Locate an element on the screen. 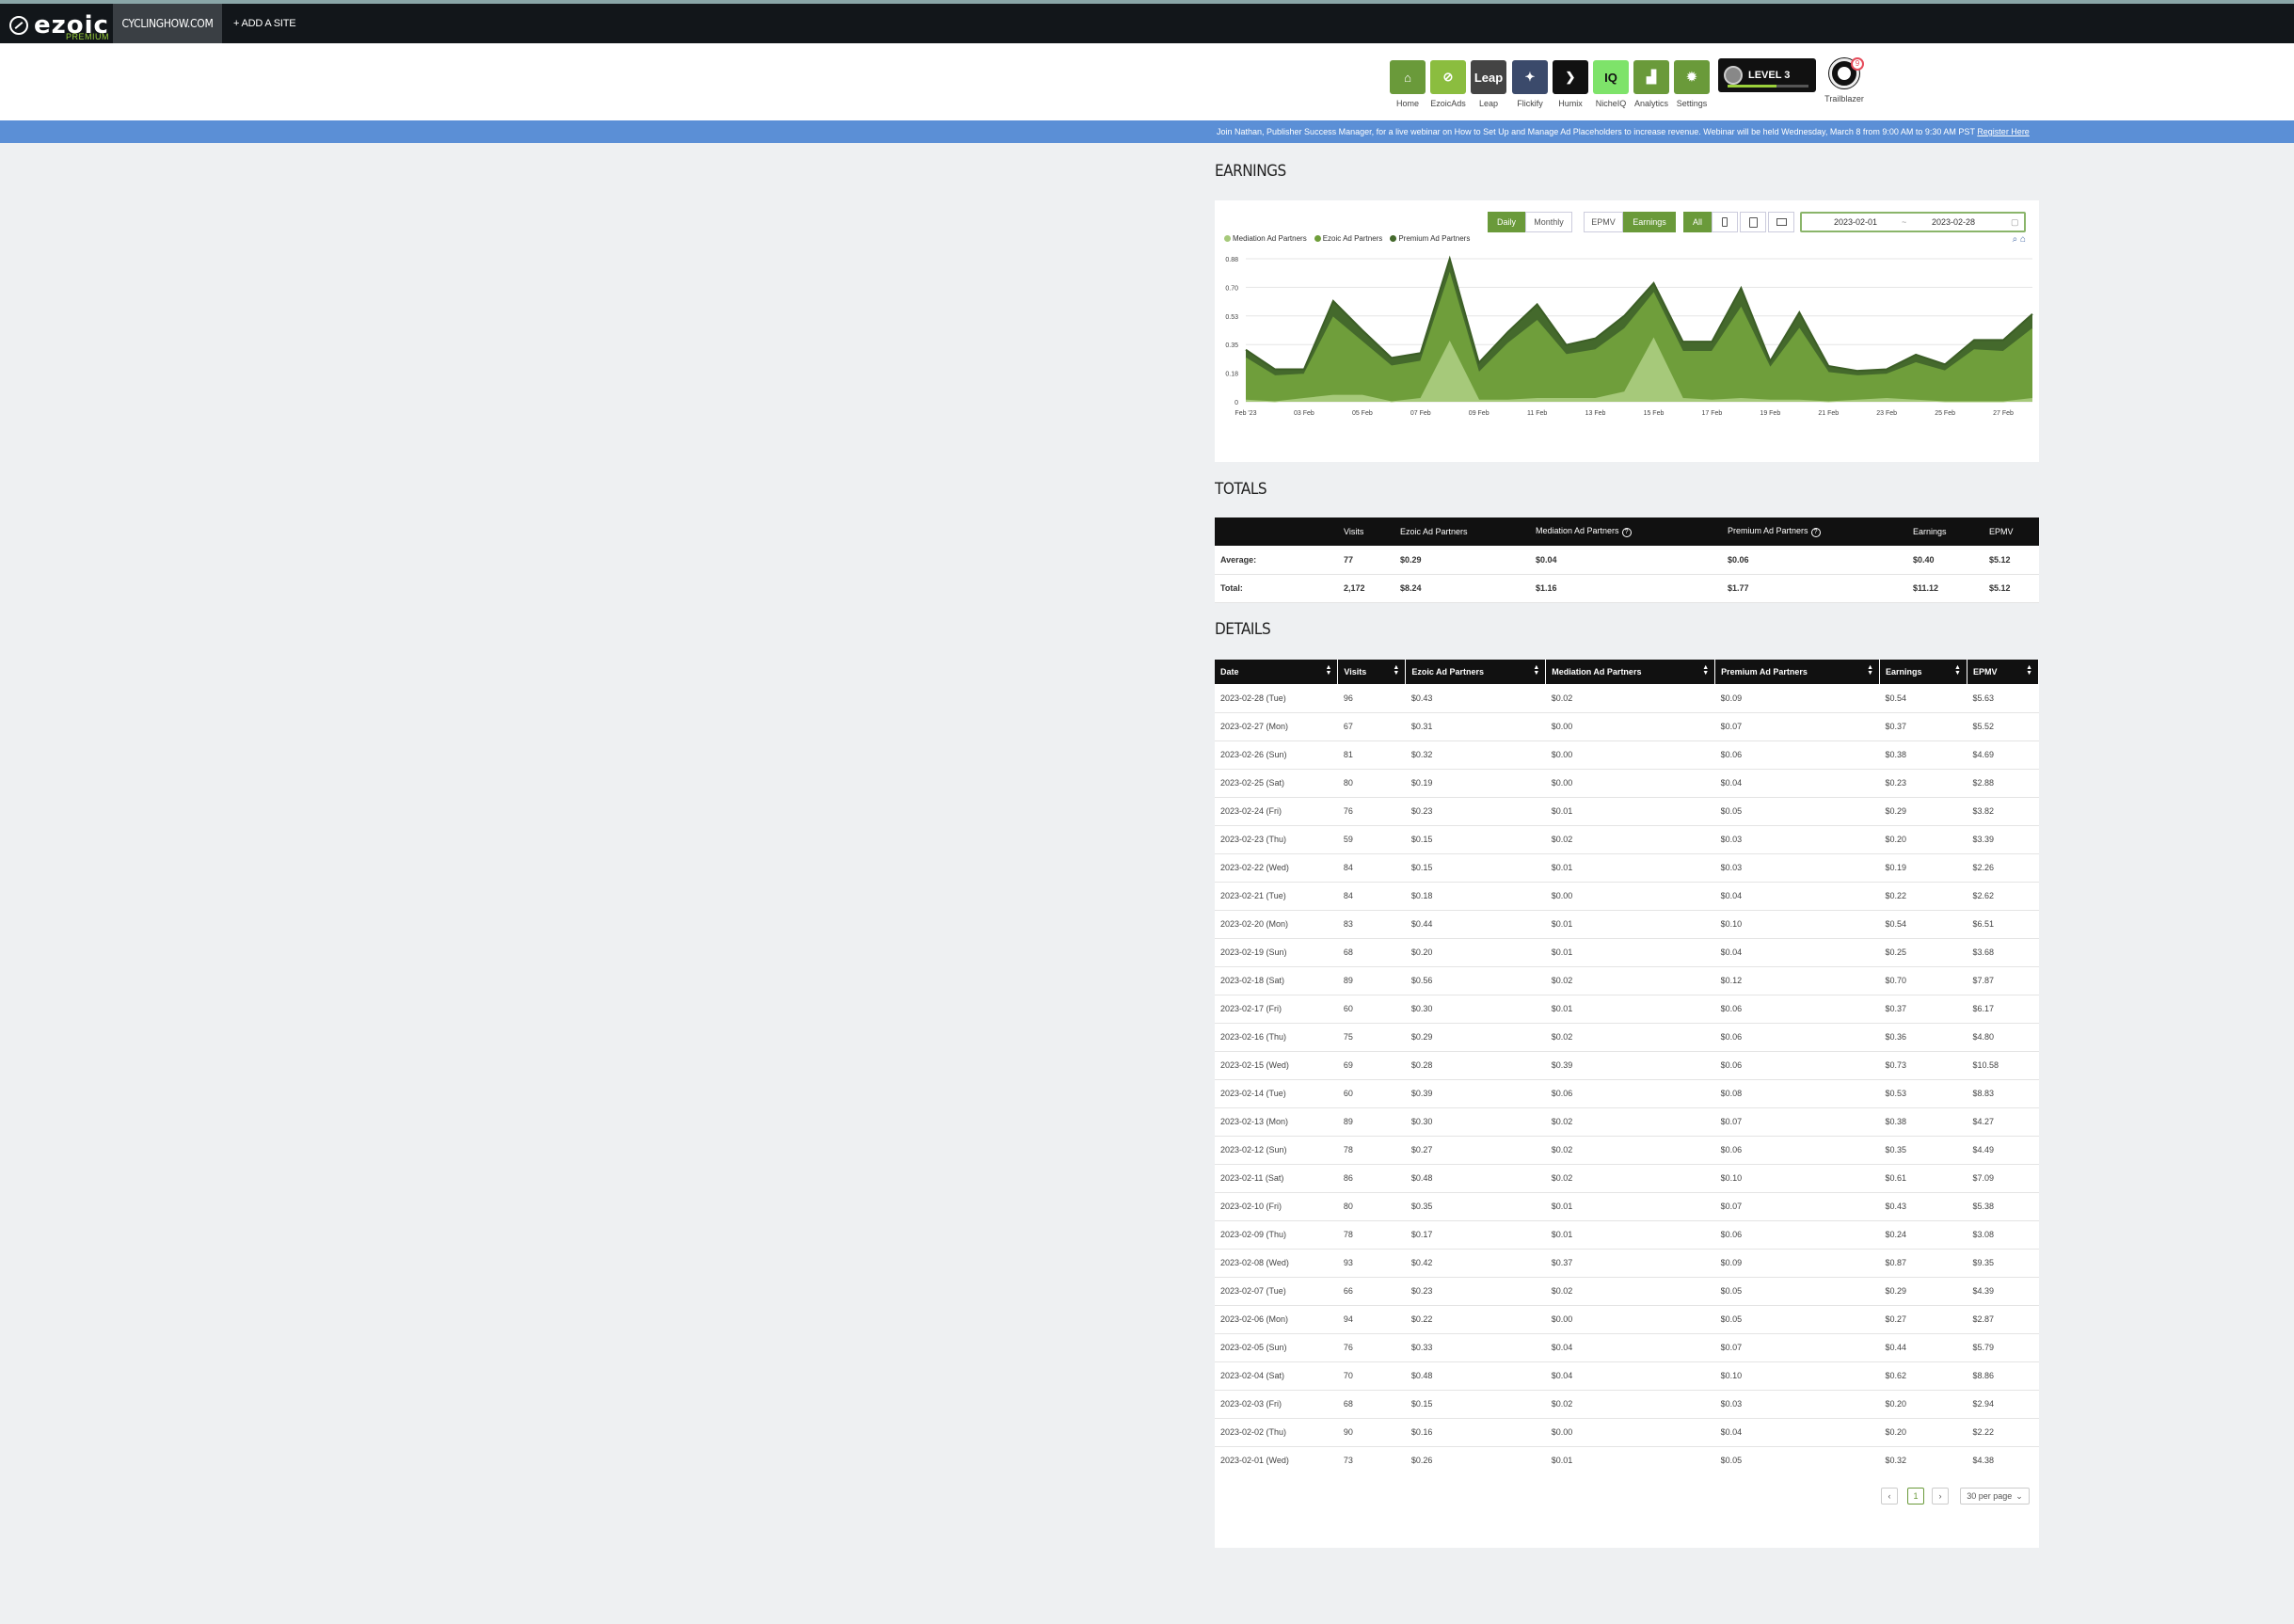  table-cell: 60 is located at coordinates (1372, 1093).